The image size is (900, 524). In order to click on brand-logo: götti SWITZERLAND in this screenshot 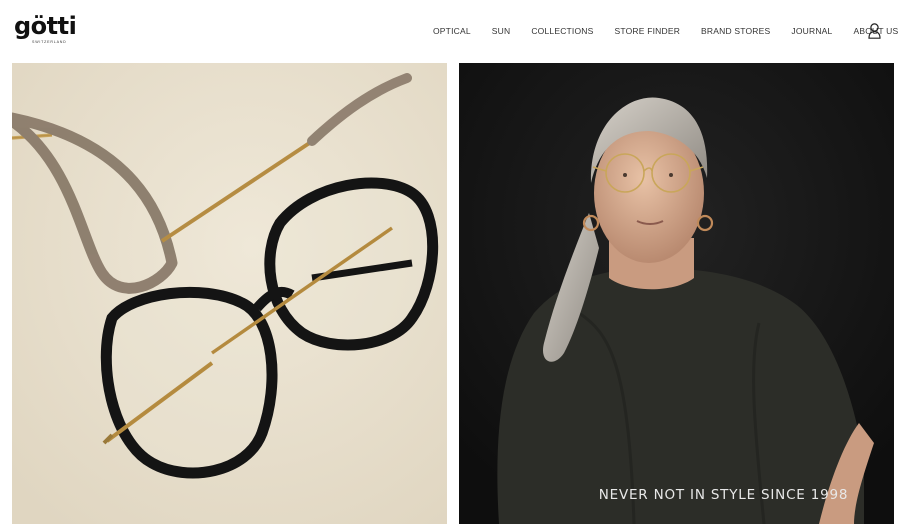, I will do `click(45, 29)`.